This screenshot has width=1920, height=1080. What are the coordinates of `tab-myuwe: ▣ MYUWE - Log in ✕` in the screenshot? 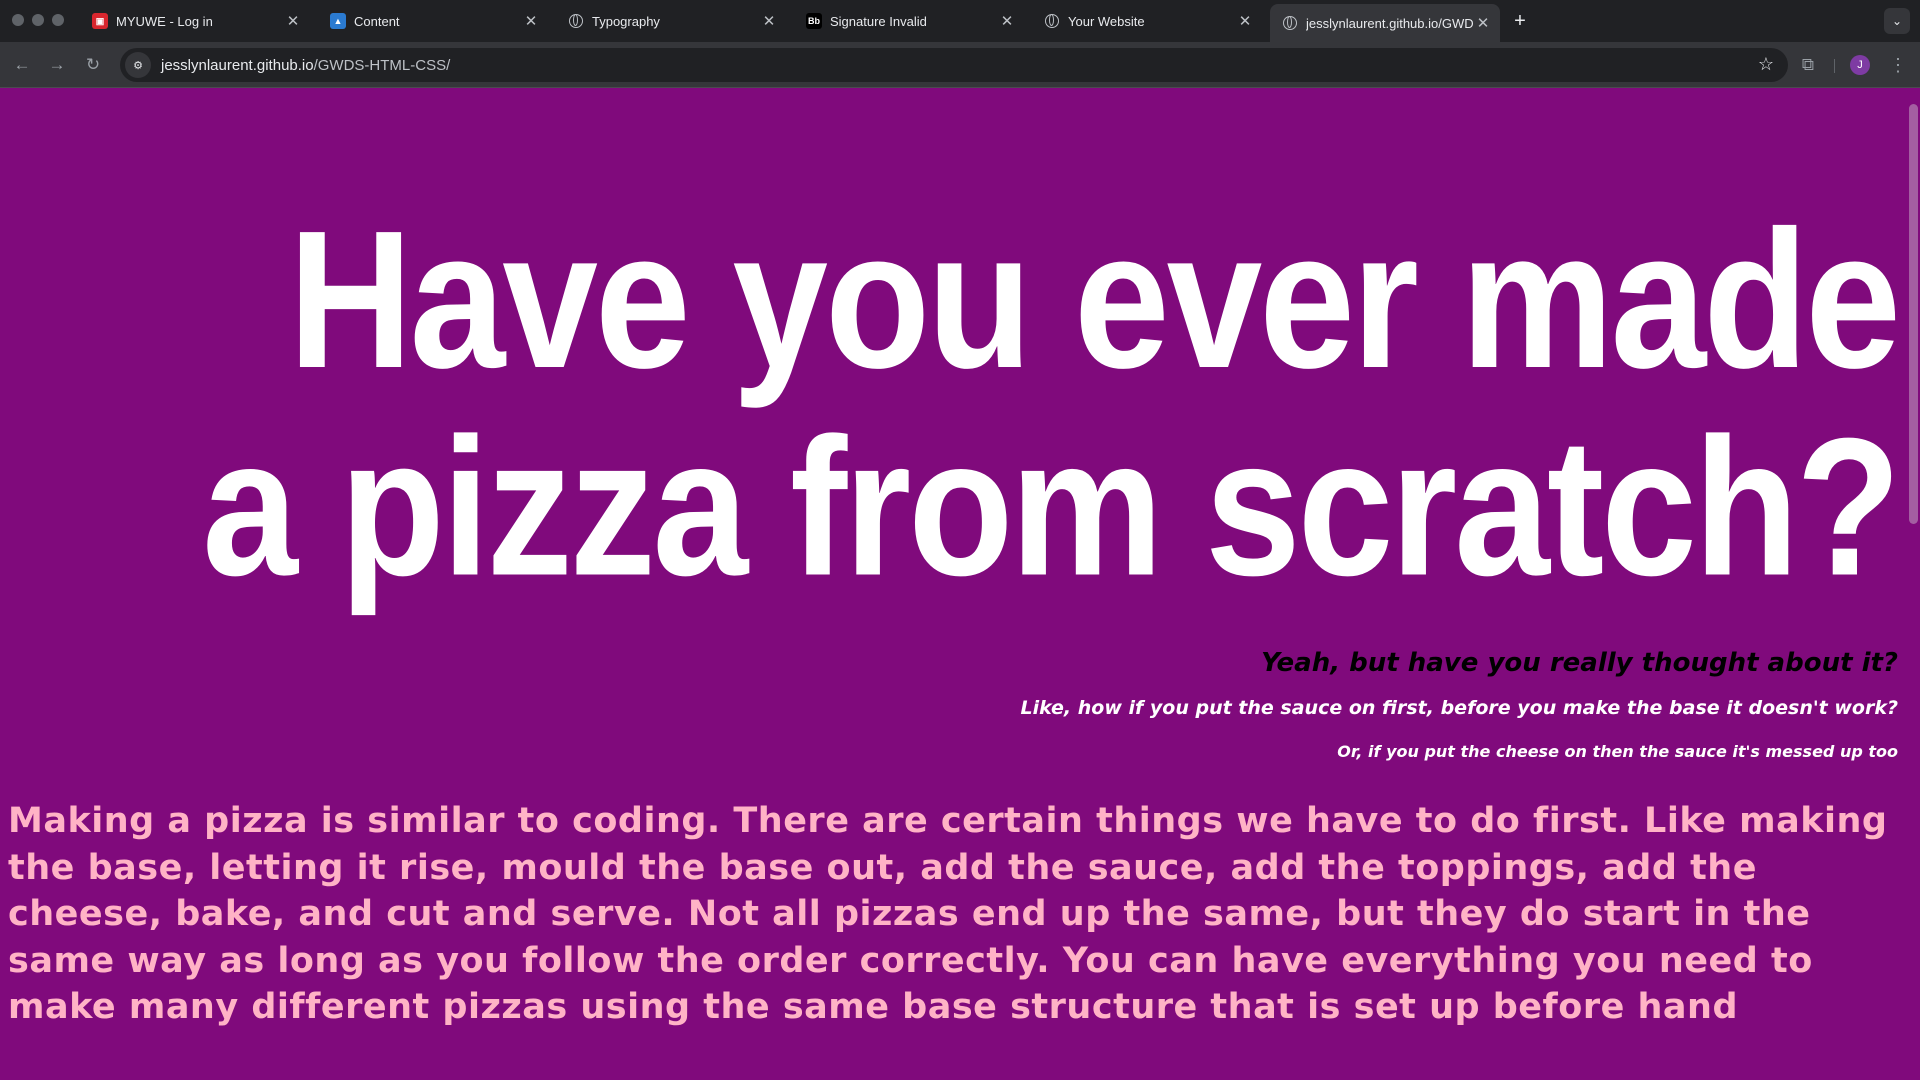 It's located at (195, 21).